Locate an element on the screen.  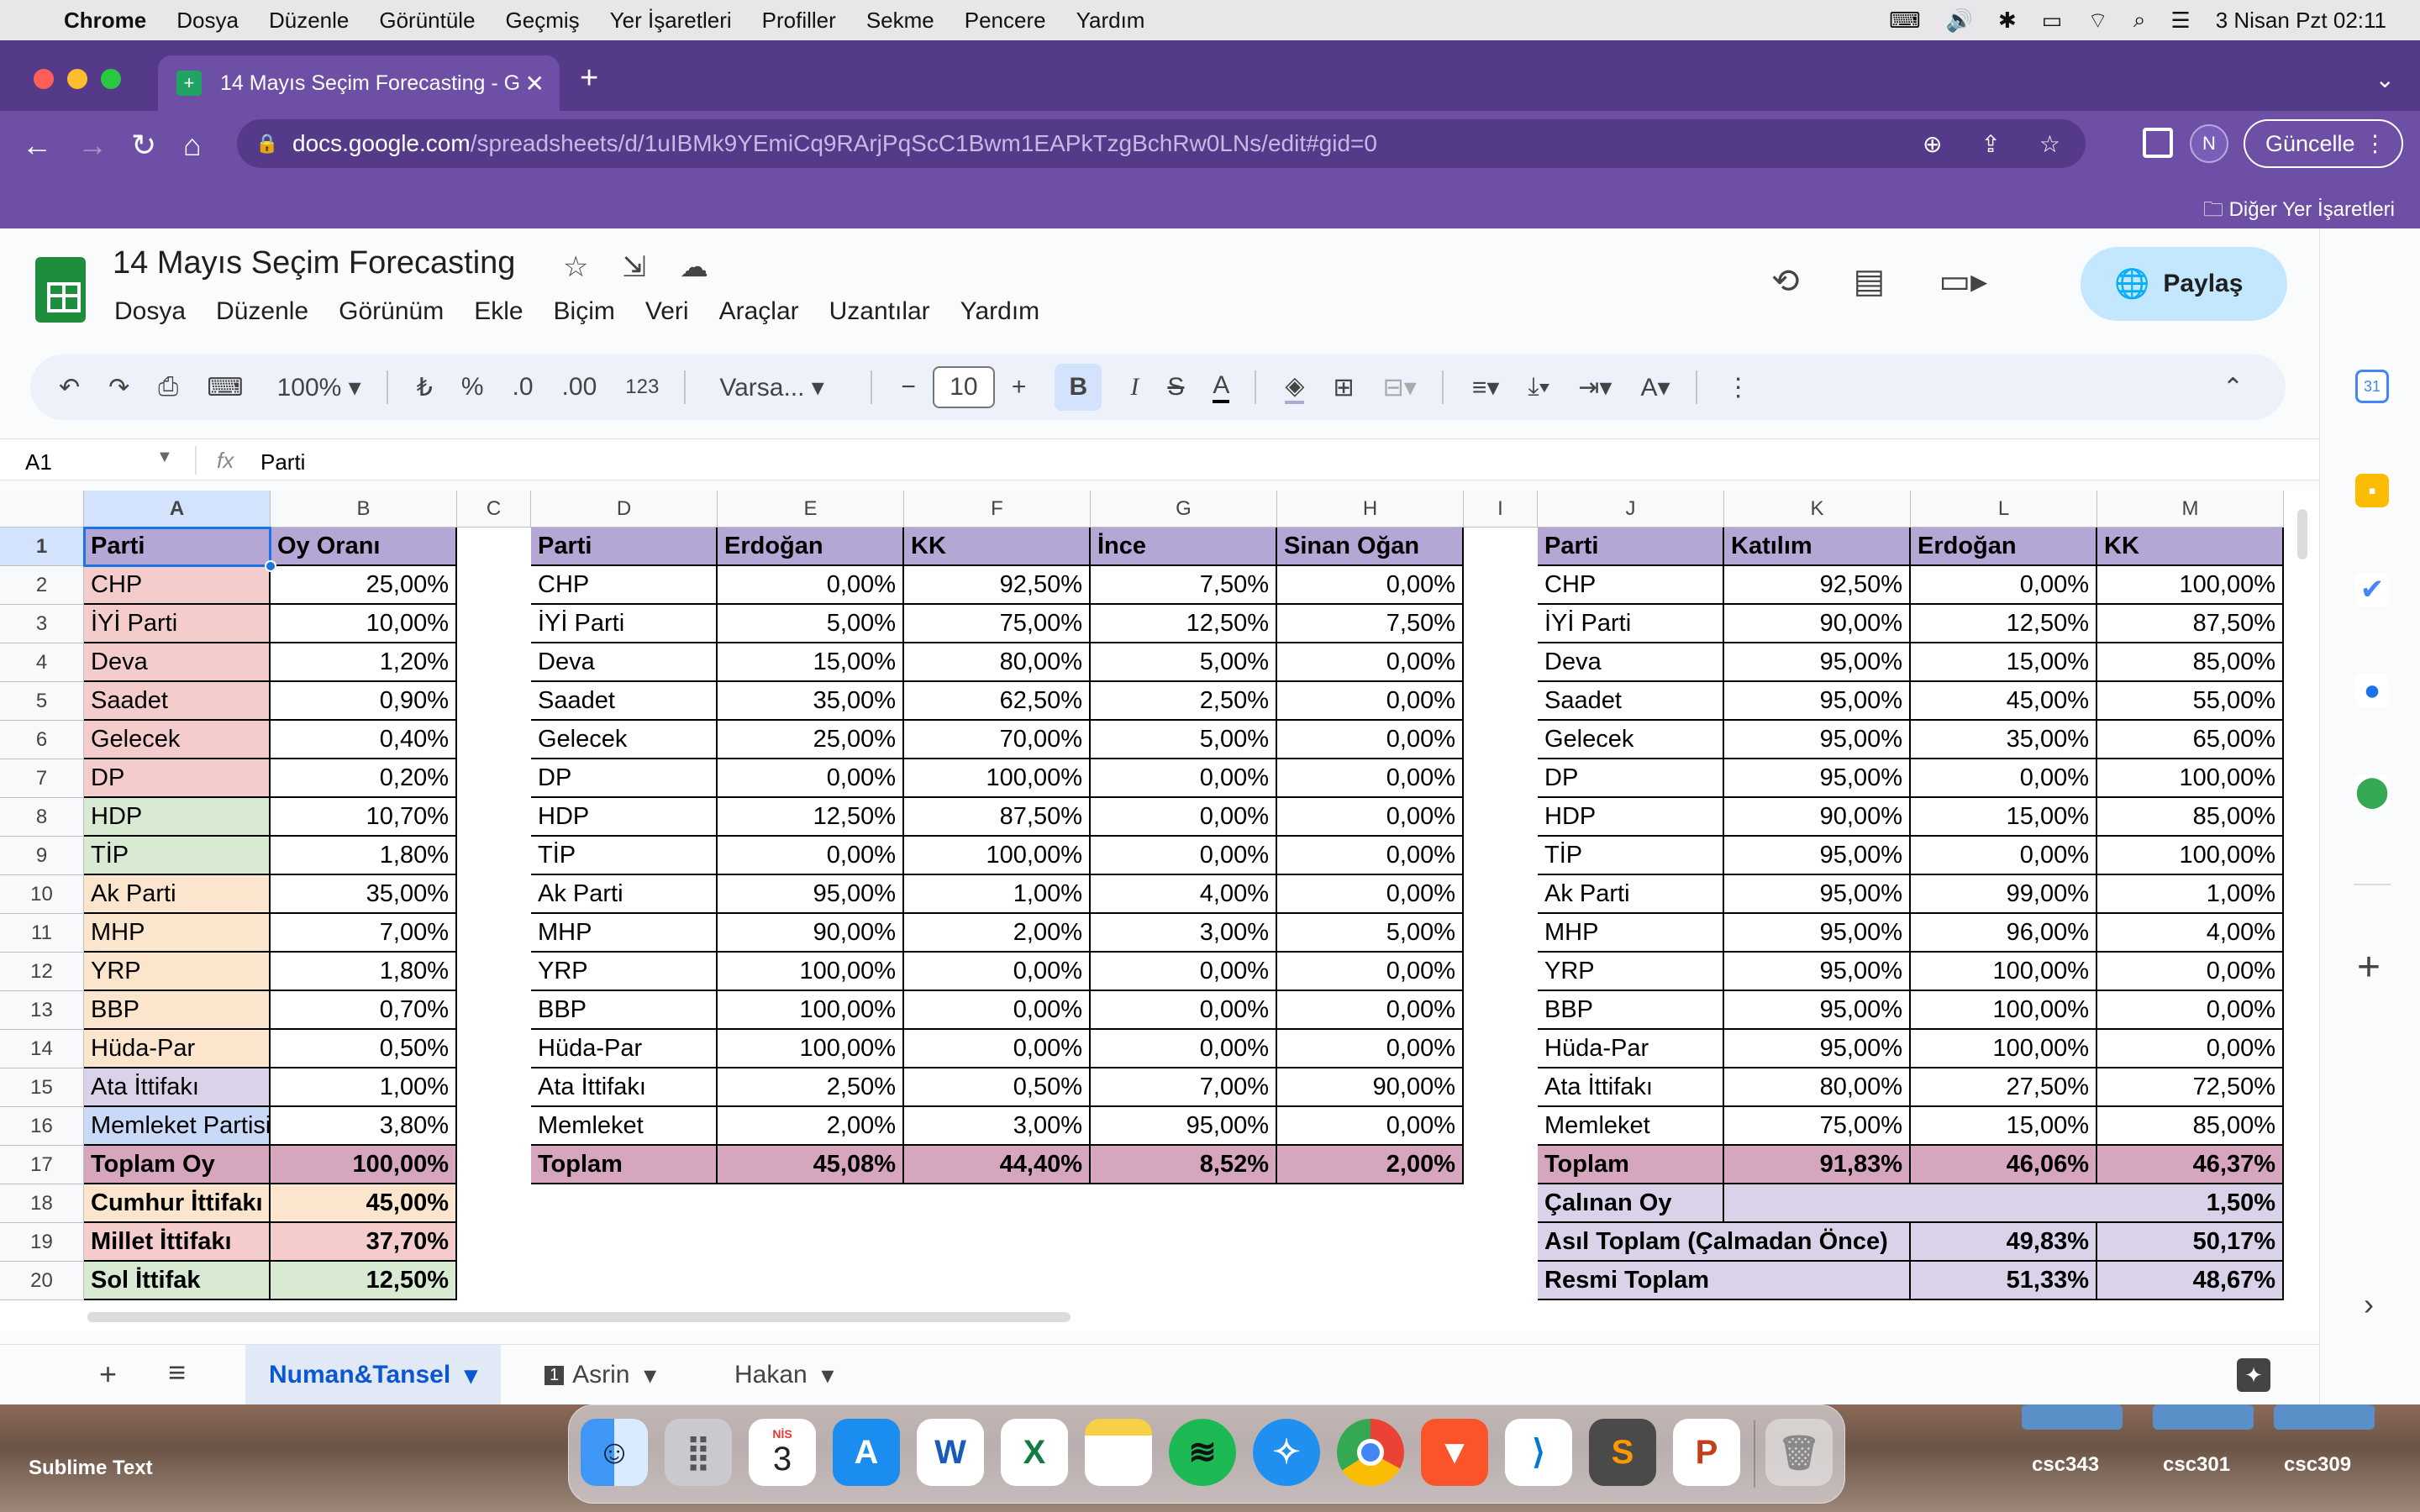
column-header: D is located at coordinates (624, 509).